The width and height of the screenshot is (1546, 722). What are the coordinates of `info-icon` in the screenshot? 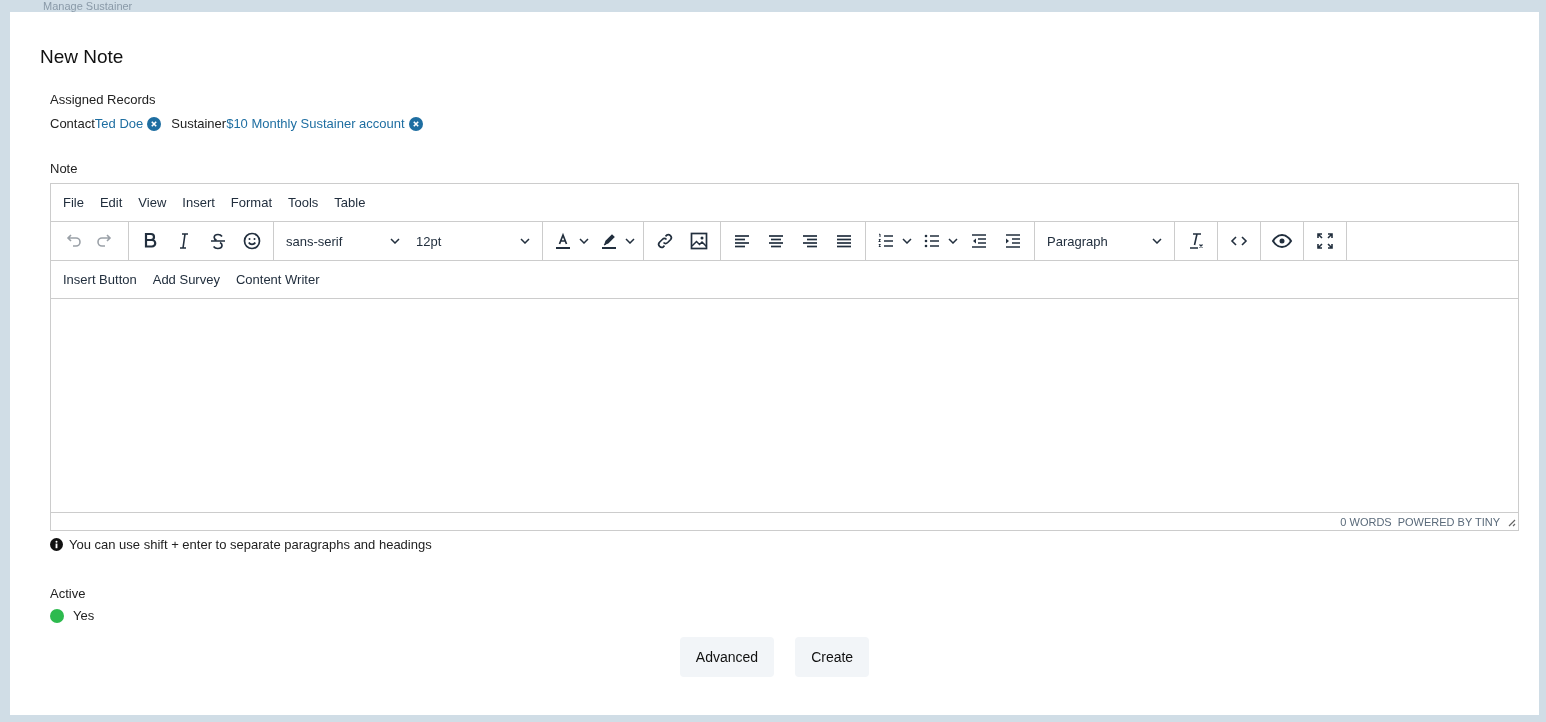 It's located at (56, 544).